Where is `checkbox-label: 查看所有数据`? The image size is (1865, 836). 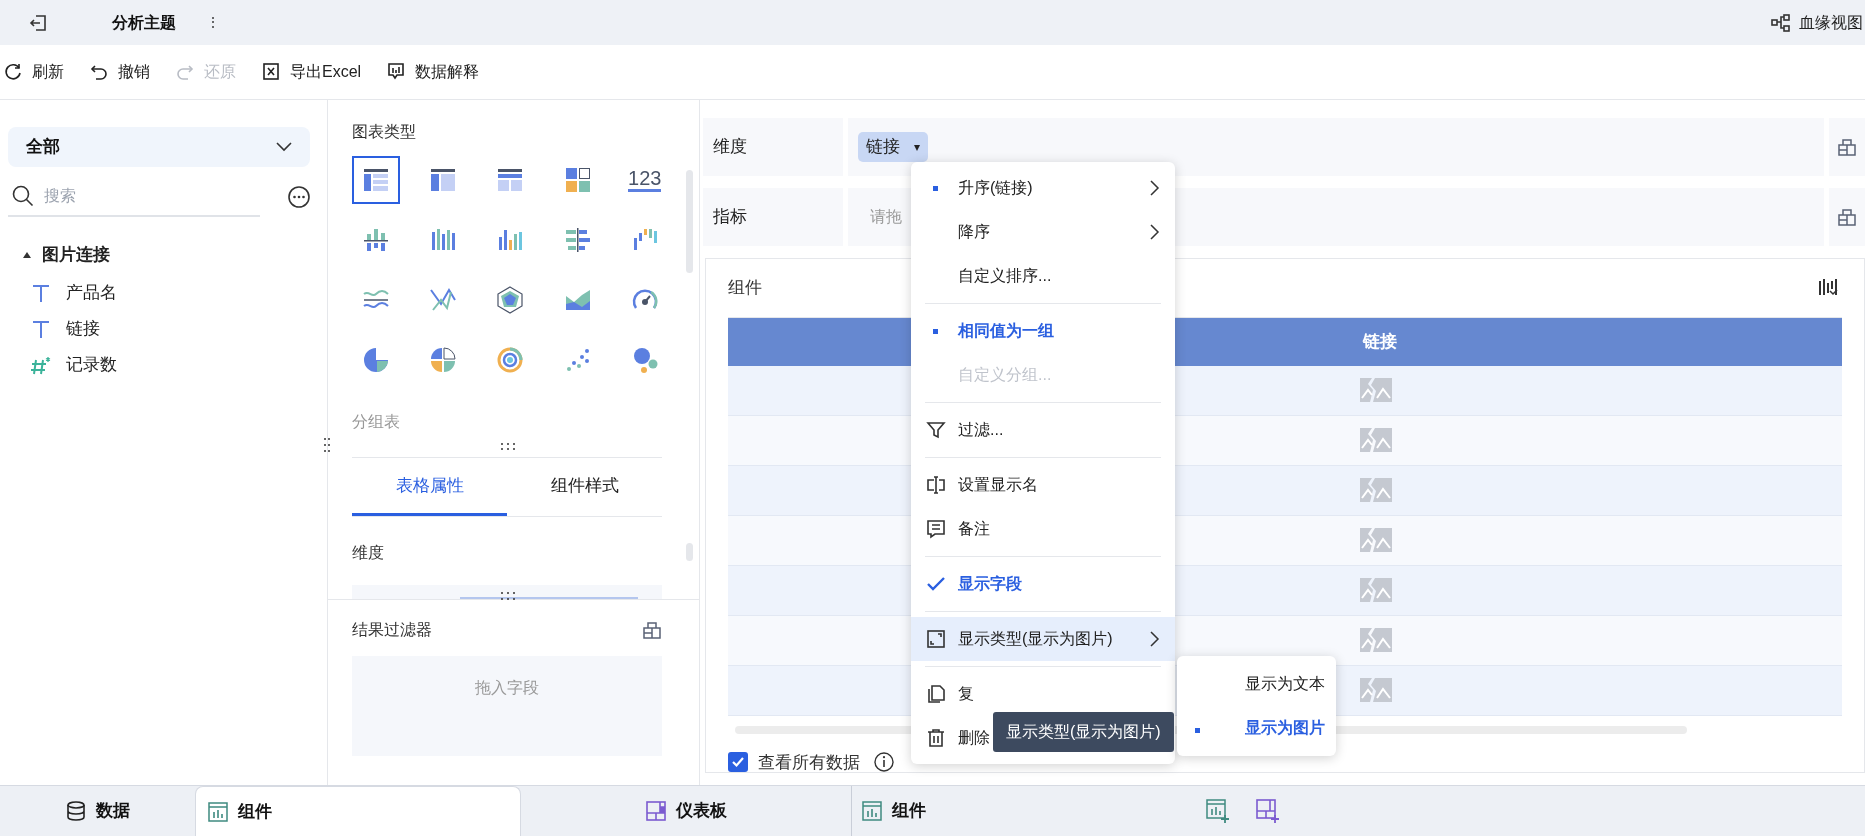
checkbox-label: 查看所有数据 is located at coordinates (809, 762).